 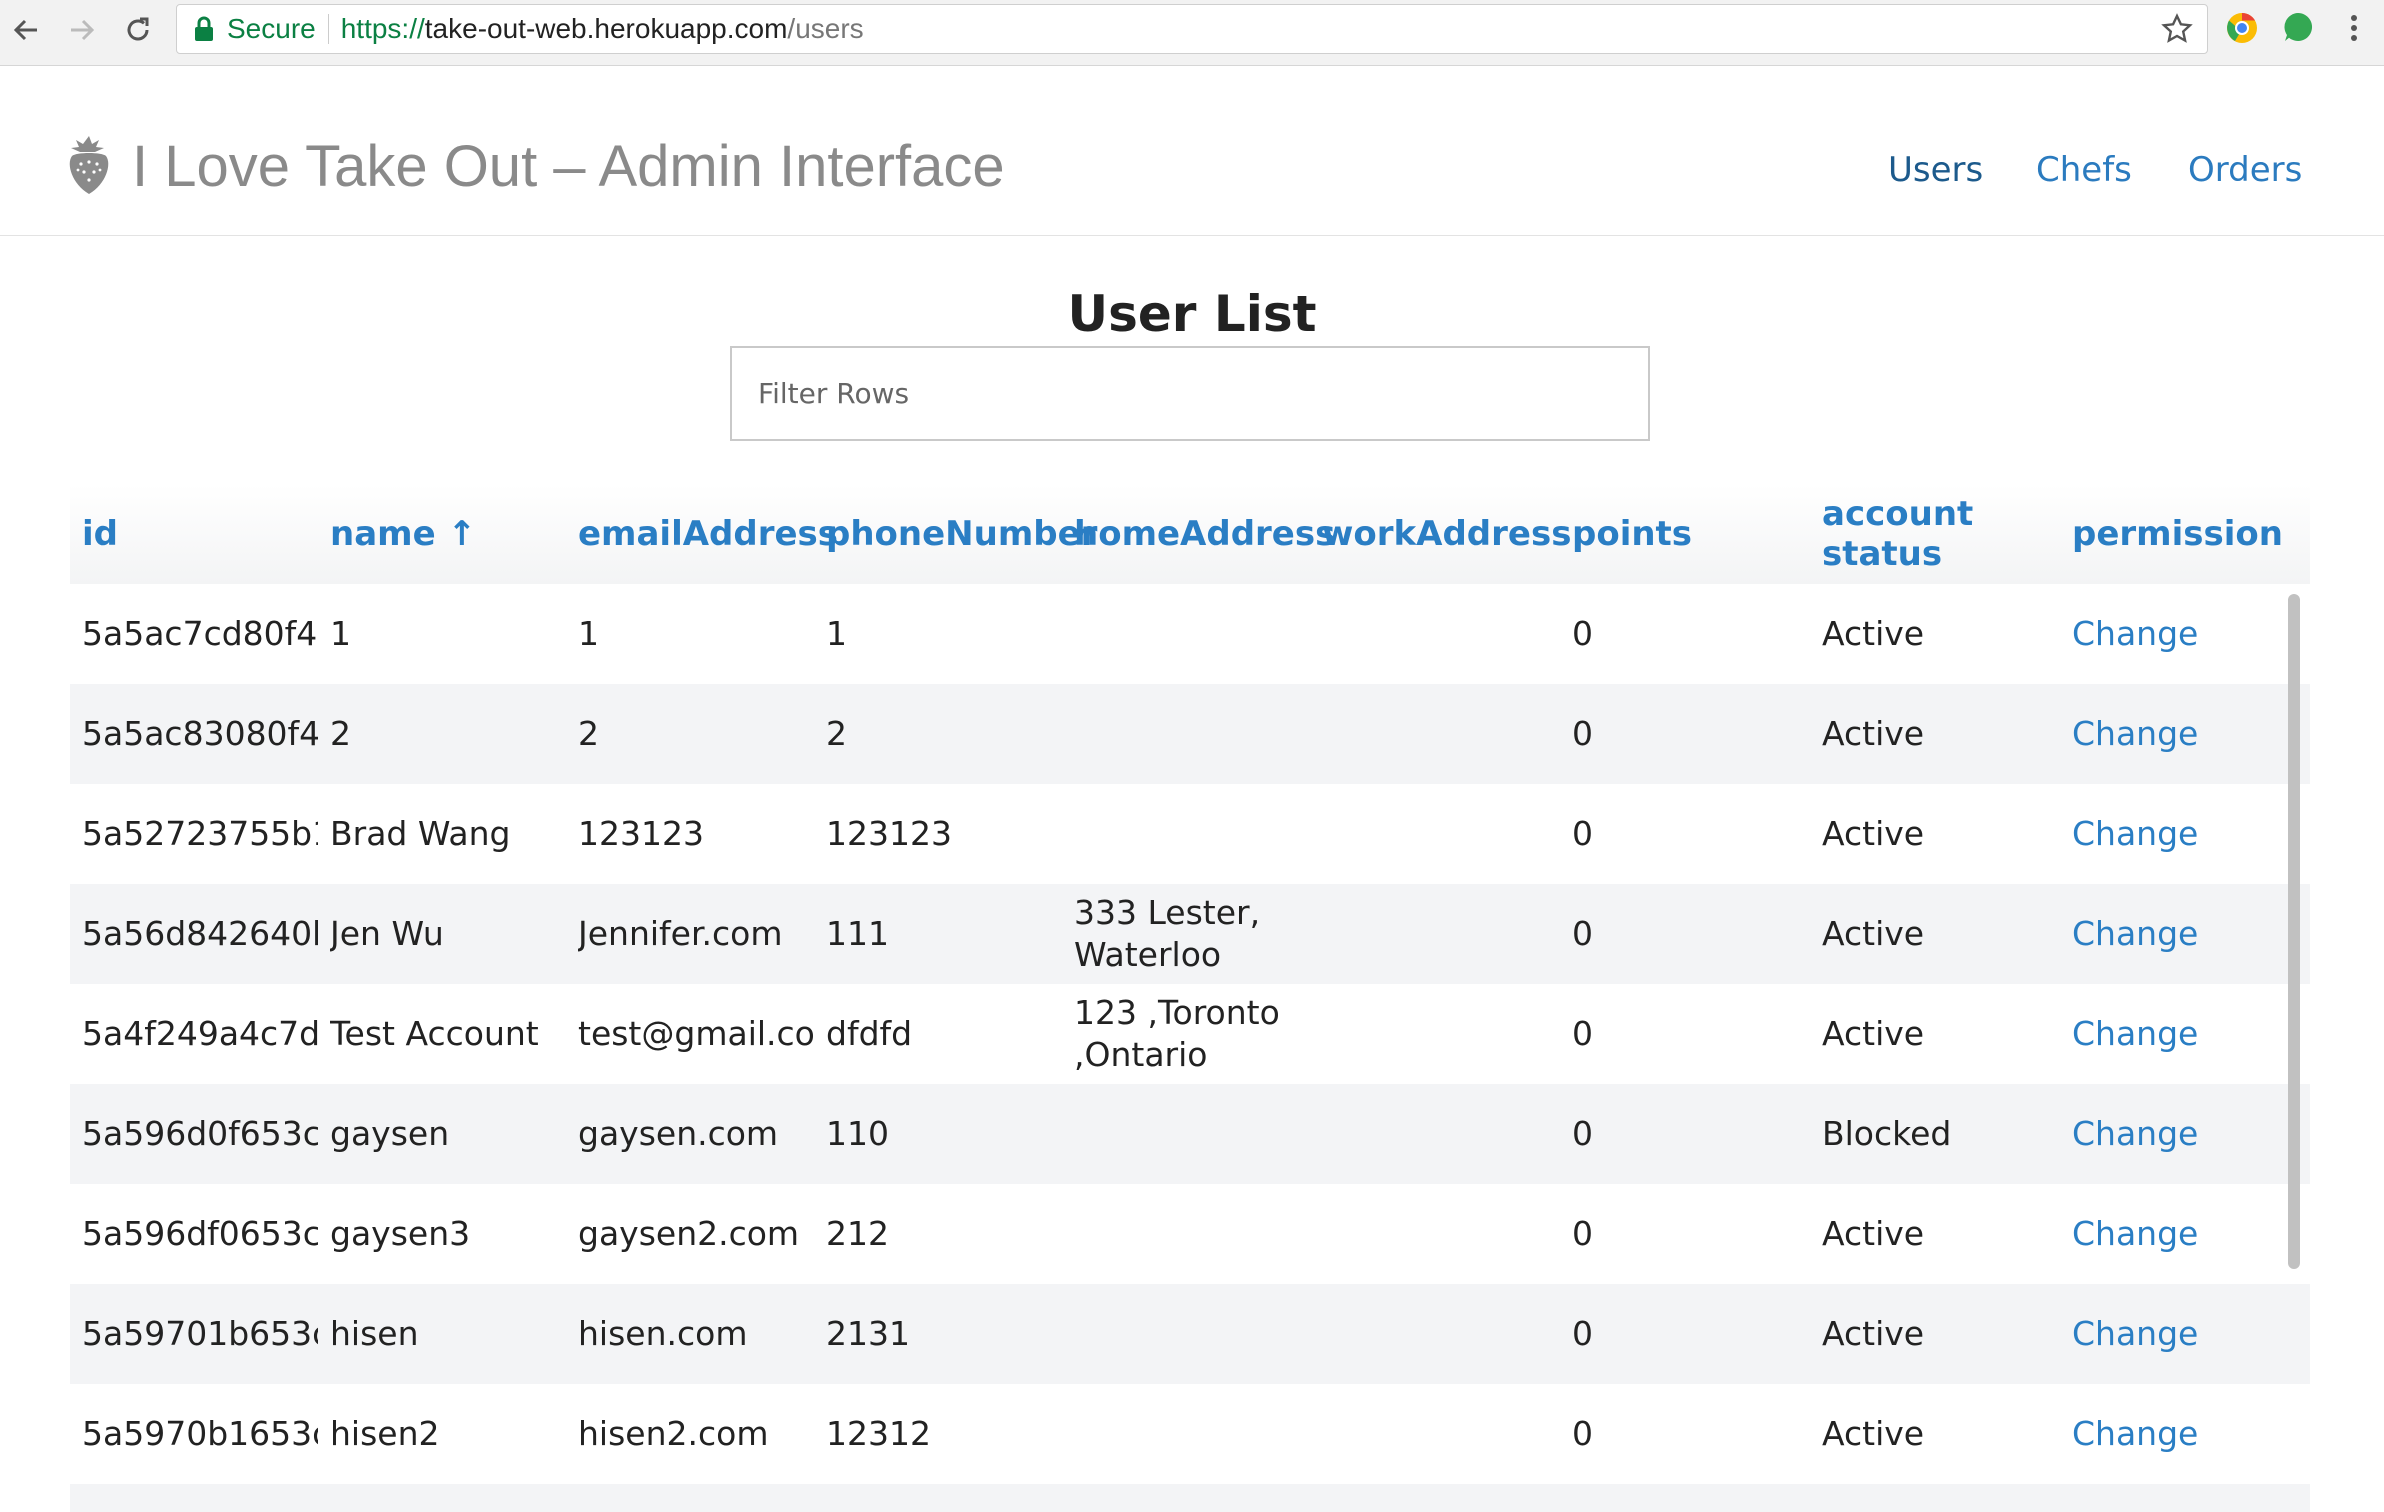 I want to click on url-scheme: https://, so click(x=382, y=28).